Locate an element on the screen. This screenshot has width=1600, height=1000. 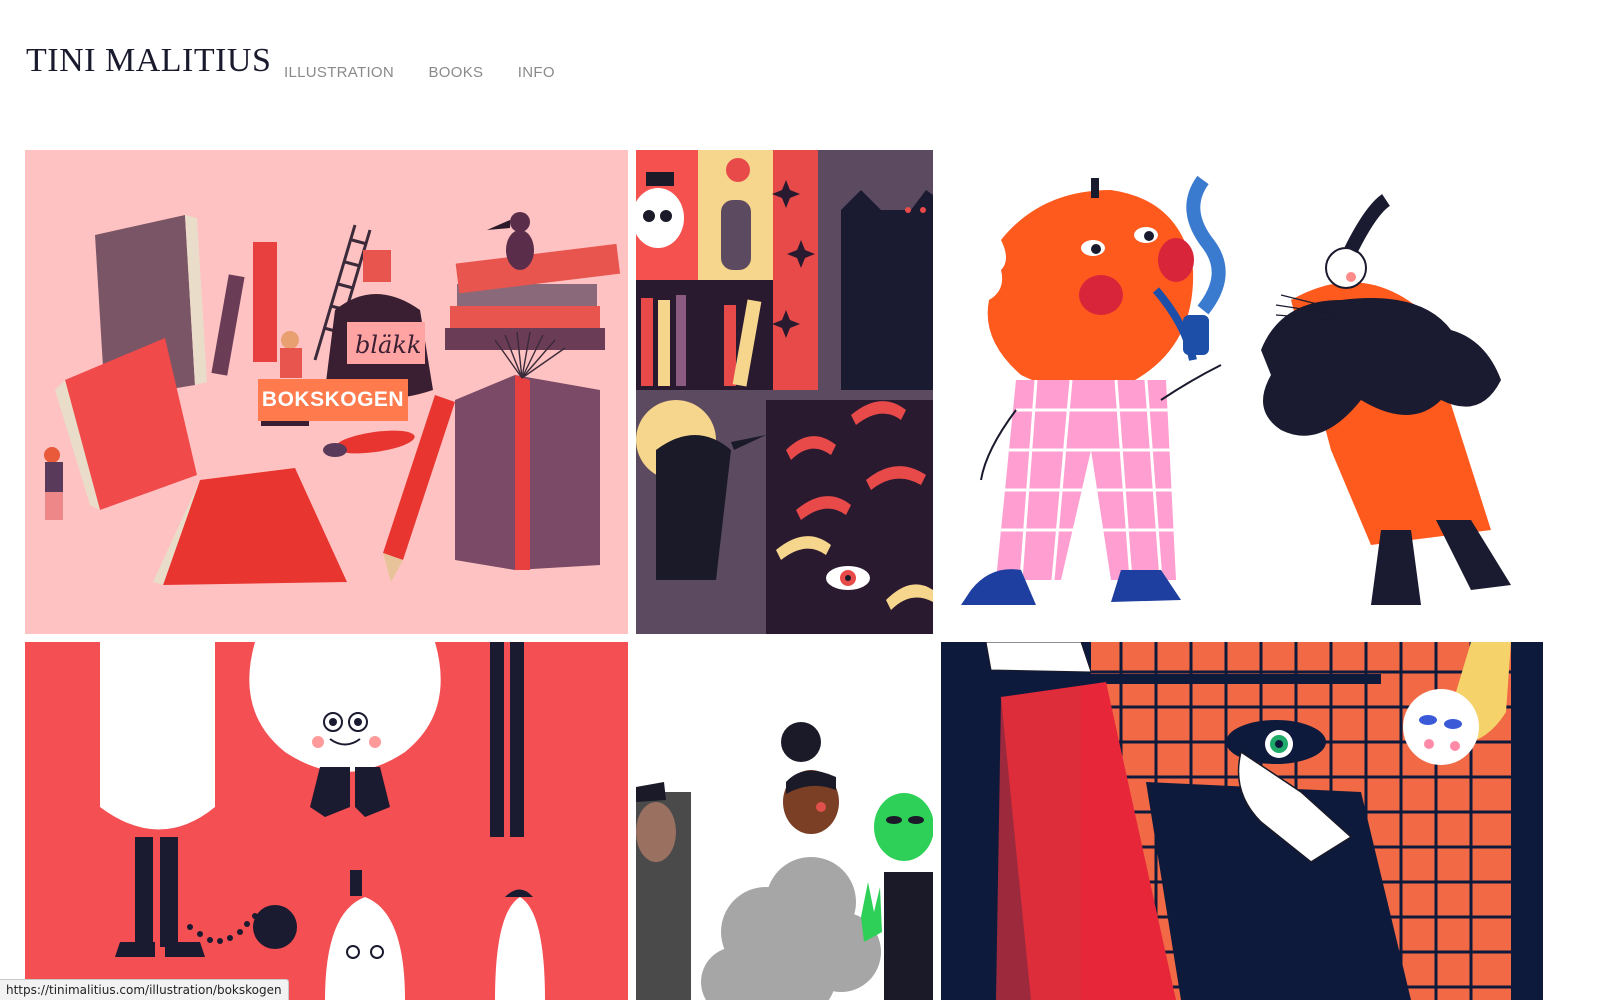
gallery-tile-crowd-alien is located at coordinates (784, 821).